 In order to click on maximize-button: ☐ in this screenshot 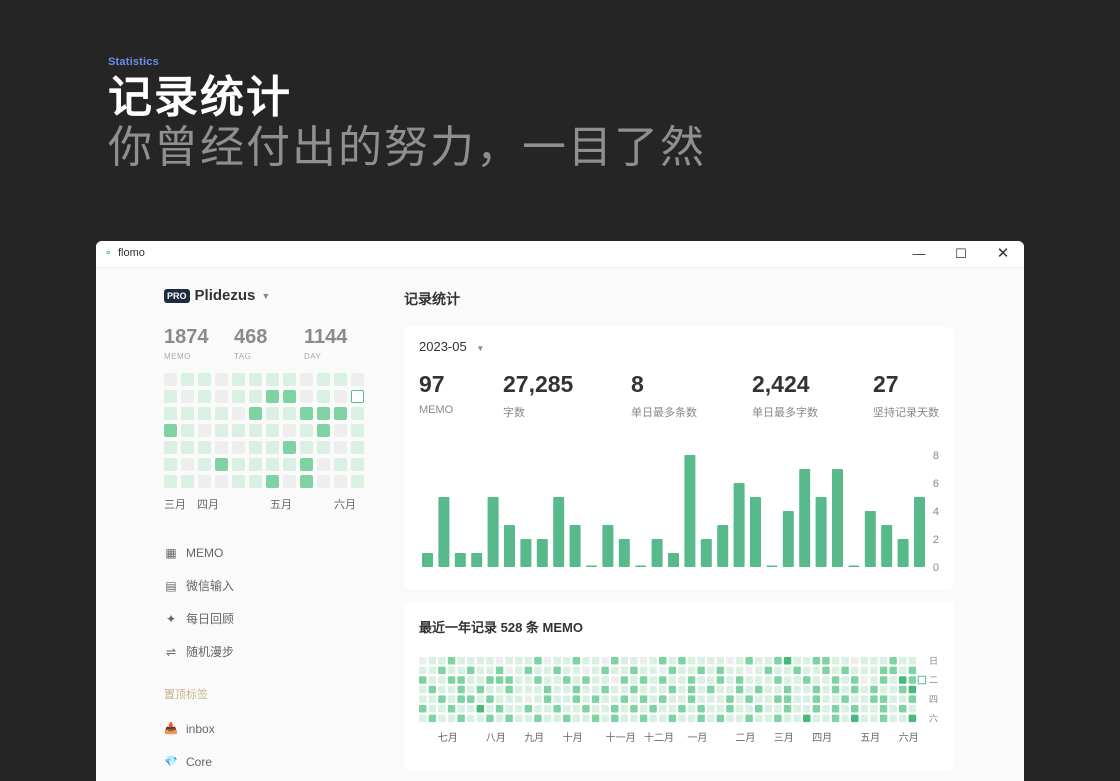, I will do `click(961, 254)`.